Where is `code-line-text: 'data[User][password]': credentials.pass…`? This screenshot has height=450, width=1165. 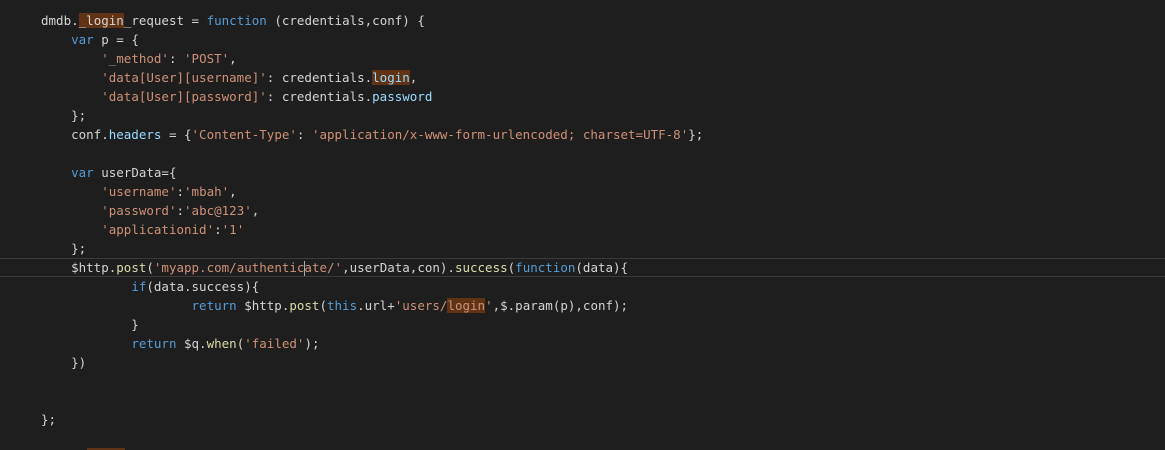 code-line-text: 'data[User][password]': credentials.pass… is located at coordinates (236, 96).